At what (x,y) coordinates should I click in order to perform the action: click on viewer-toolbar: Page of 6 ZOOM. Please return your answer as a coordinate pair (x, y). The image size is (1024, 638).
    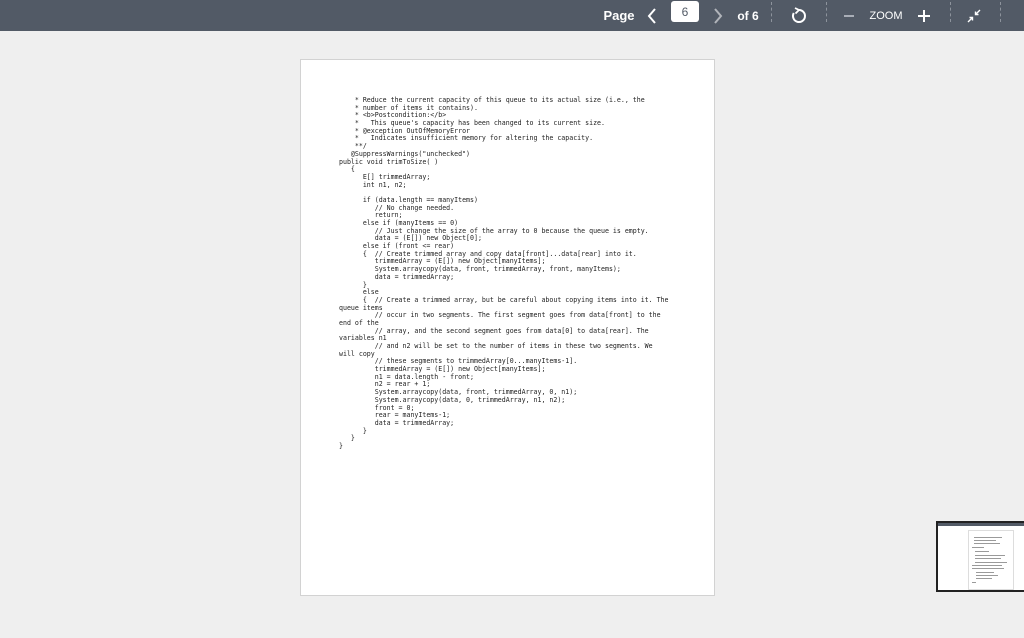
    Looking at the image, I should click on (512, 15).